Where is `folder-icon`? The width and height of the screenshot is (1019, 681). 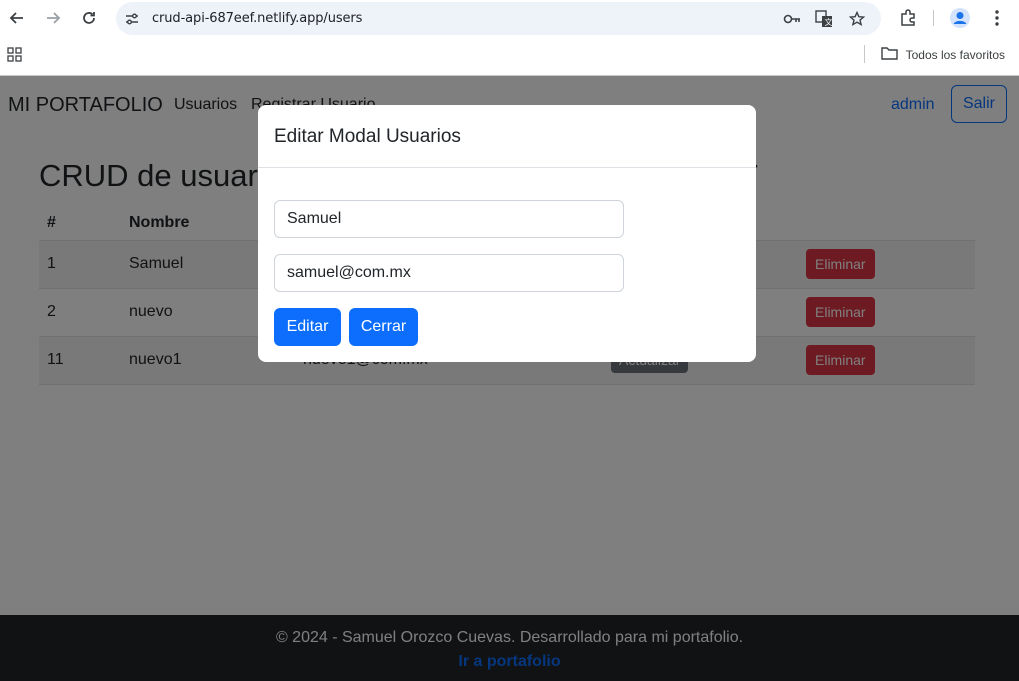
folder-icon is located at coordinates (889, 54).